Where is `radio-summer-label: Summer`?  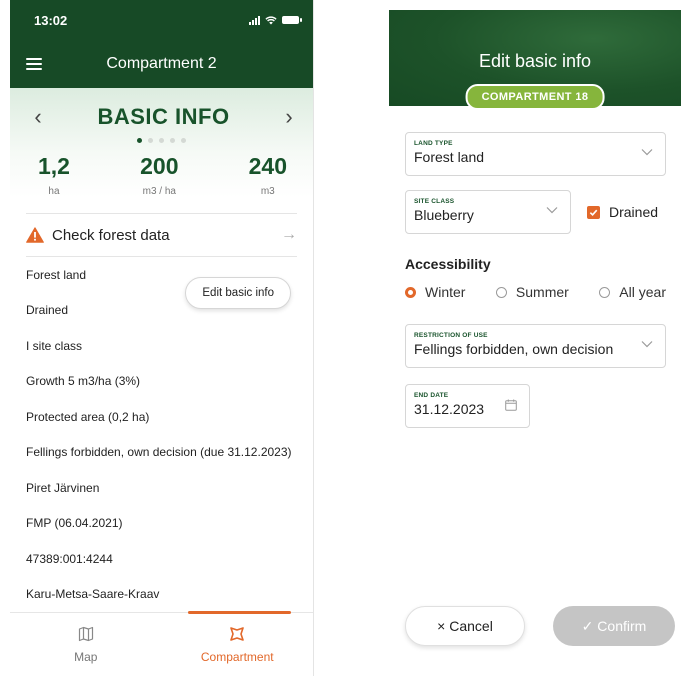 radio-summer-label: Summer is located at coordinates (542, 292).